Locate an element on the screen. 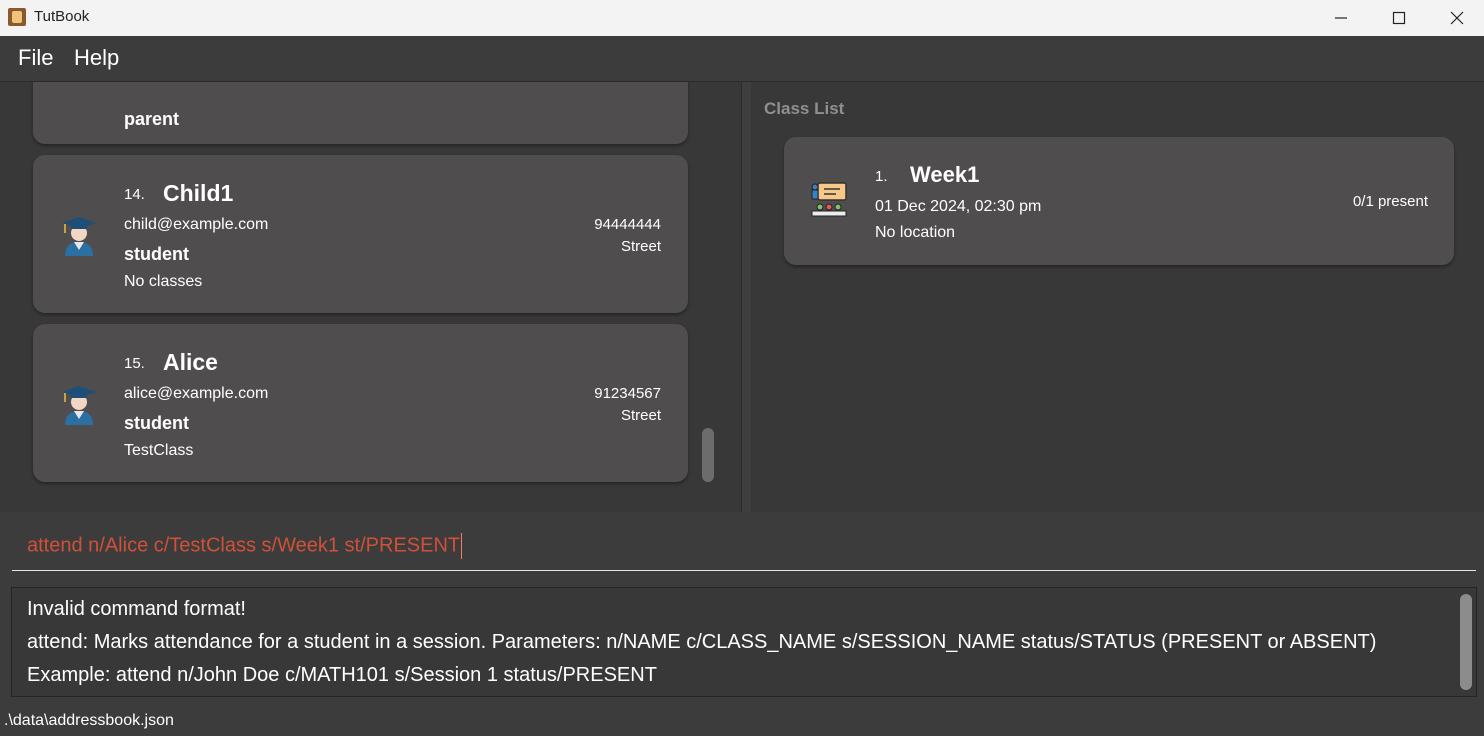 The image size is (1484, 736). menu-bar: File Help is located at coordinates (742, 59).